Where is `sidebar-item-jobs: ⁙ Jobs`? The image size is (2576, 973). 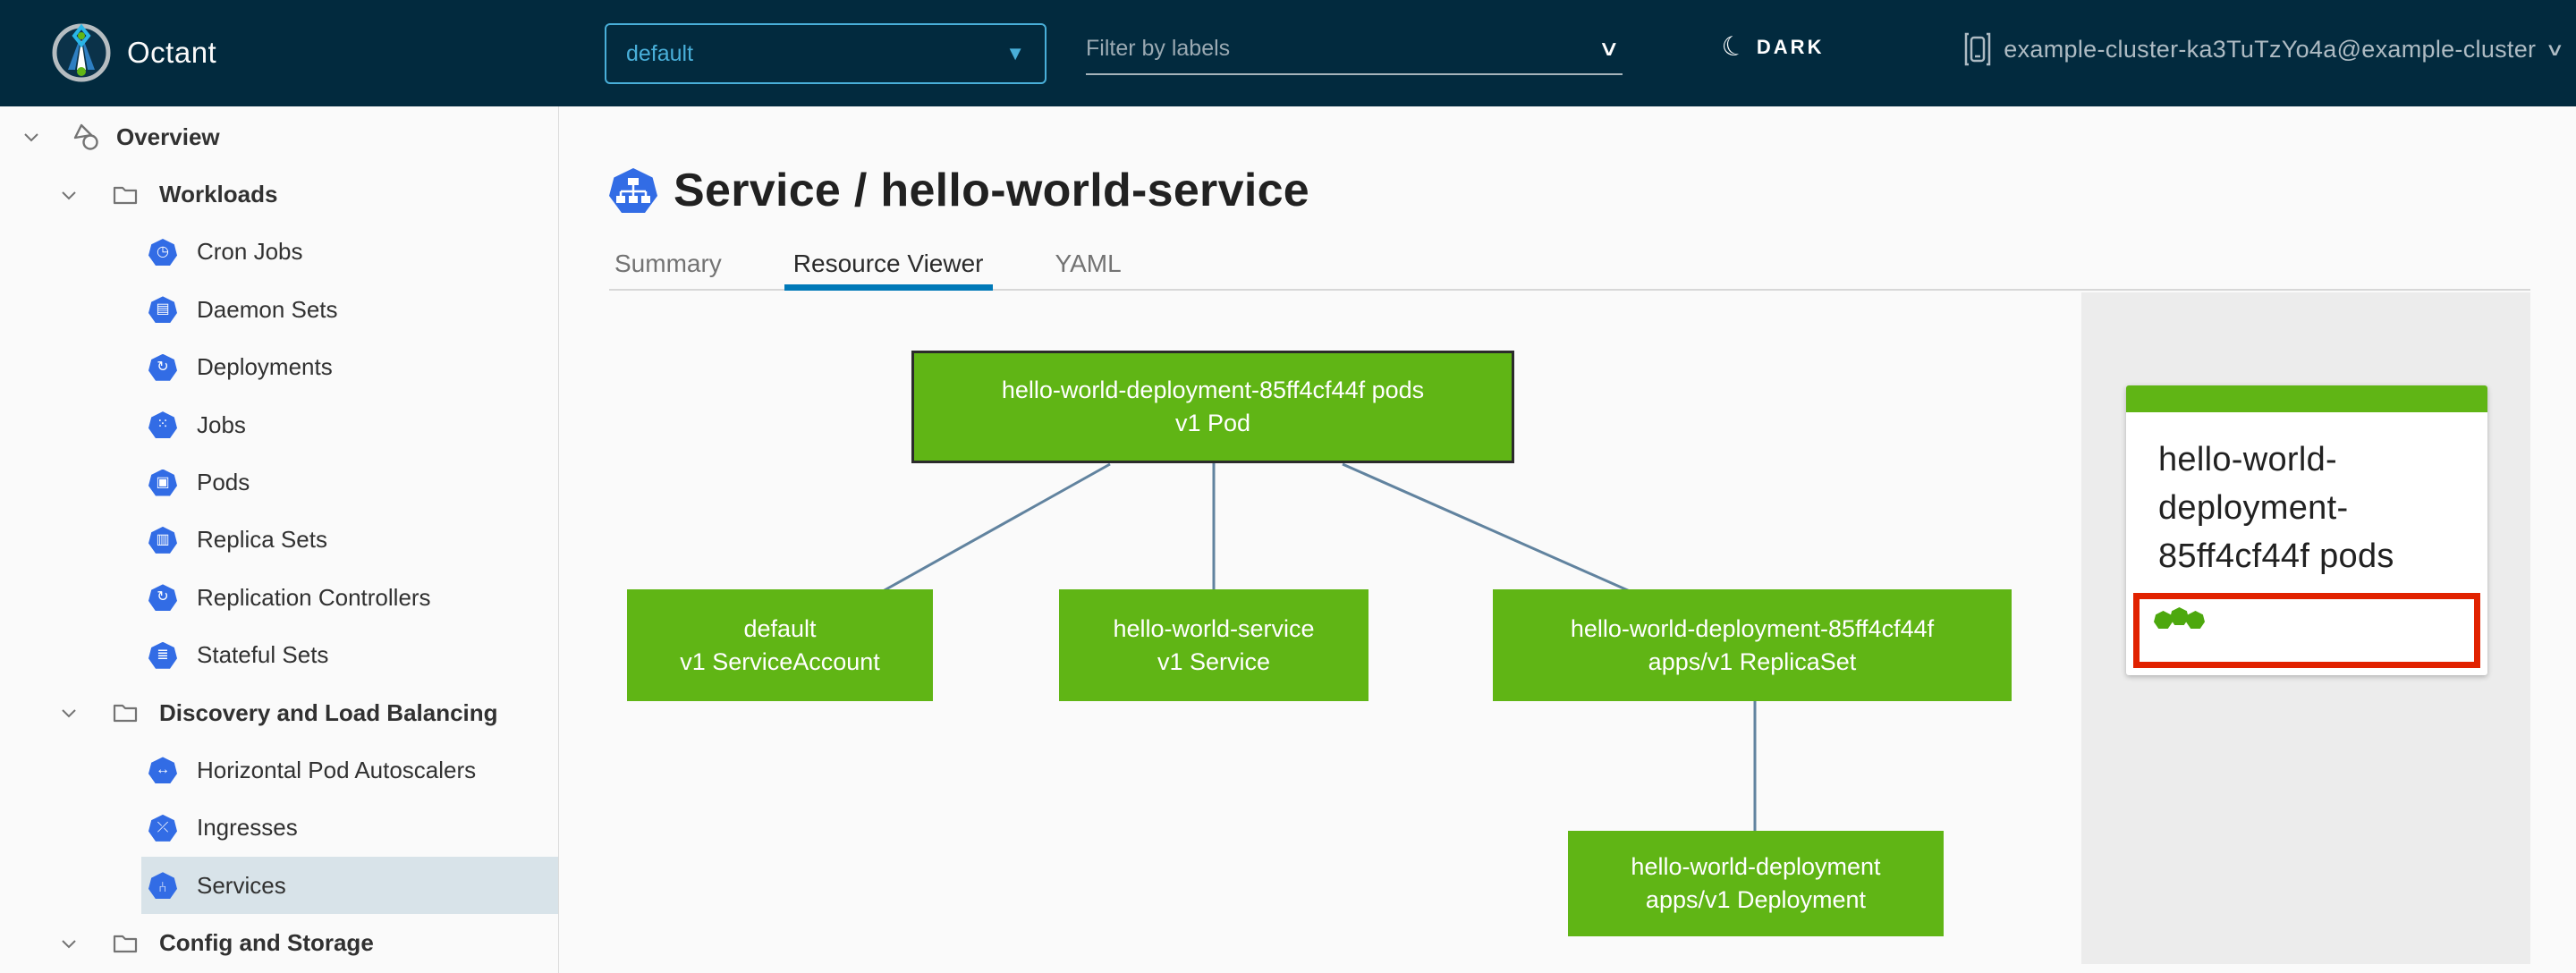 sidebar-item-jobs: ⁙ Jobs is located at coordinates (279, 424).